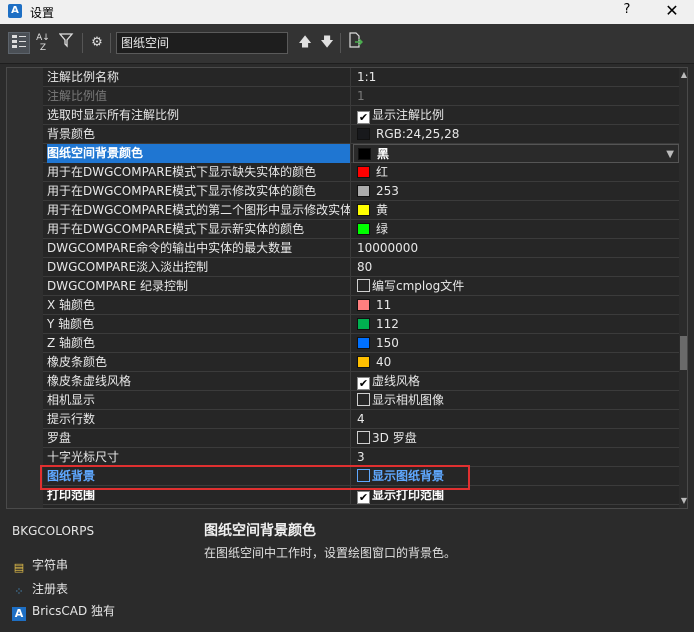 Image resolution: width=694 pixels, height=632 pixels. What do you see at coordinates (305, 43) in the screenshot?
I see `arrow-up-icon: 🡅` at bounding box center [305, 43].